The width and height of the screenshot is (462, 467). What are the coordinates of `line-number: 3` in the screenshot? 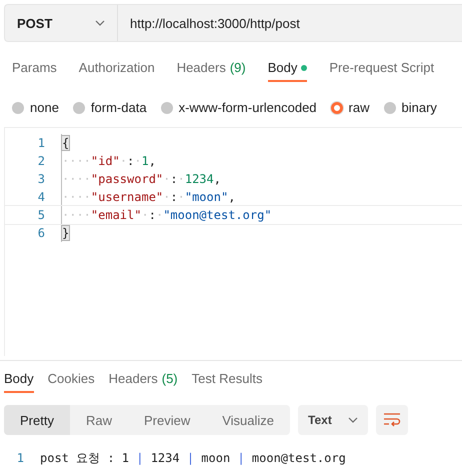 It's located at (41, 179).